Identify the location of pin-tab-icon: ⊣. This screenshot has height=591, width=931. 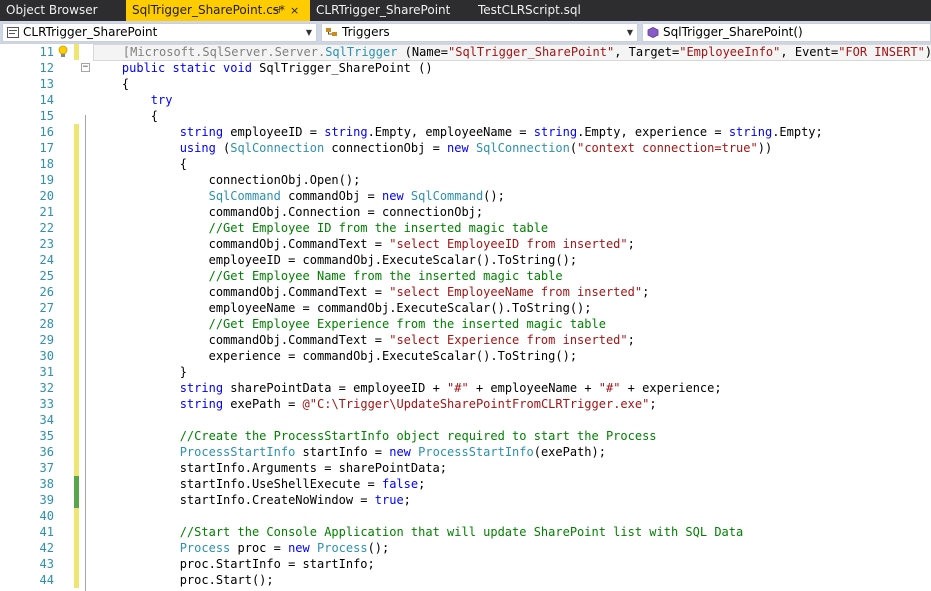
(276, 10).